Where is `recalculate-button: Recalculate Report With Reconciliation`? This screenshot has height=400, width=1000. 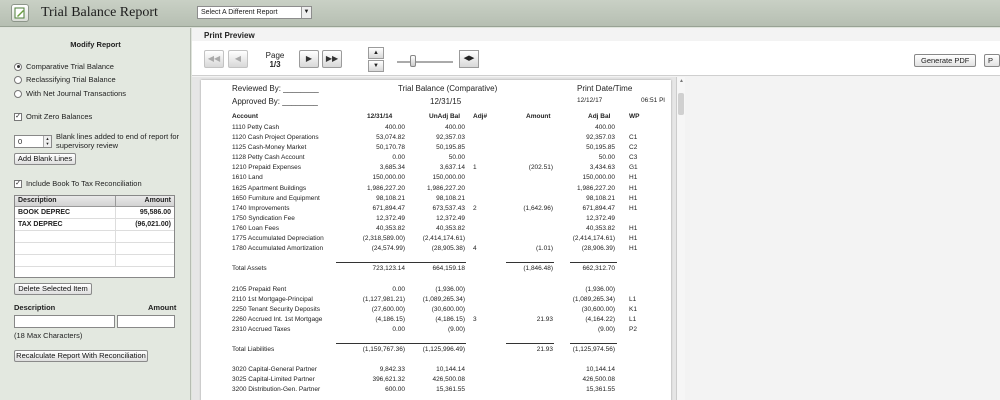
recalculate-button: Recalculate Report With Reconciliation is located at coordinates (81, 356).